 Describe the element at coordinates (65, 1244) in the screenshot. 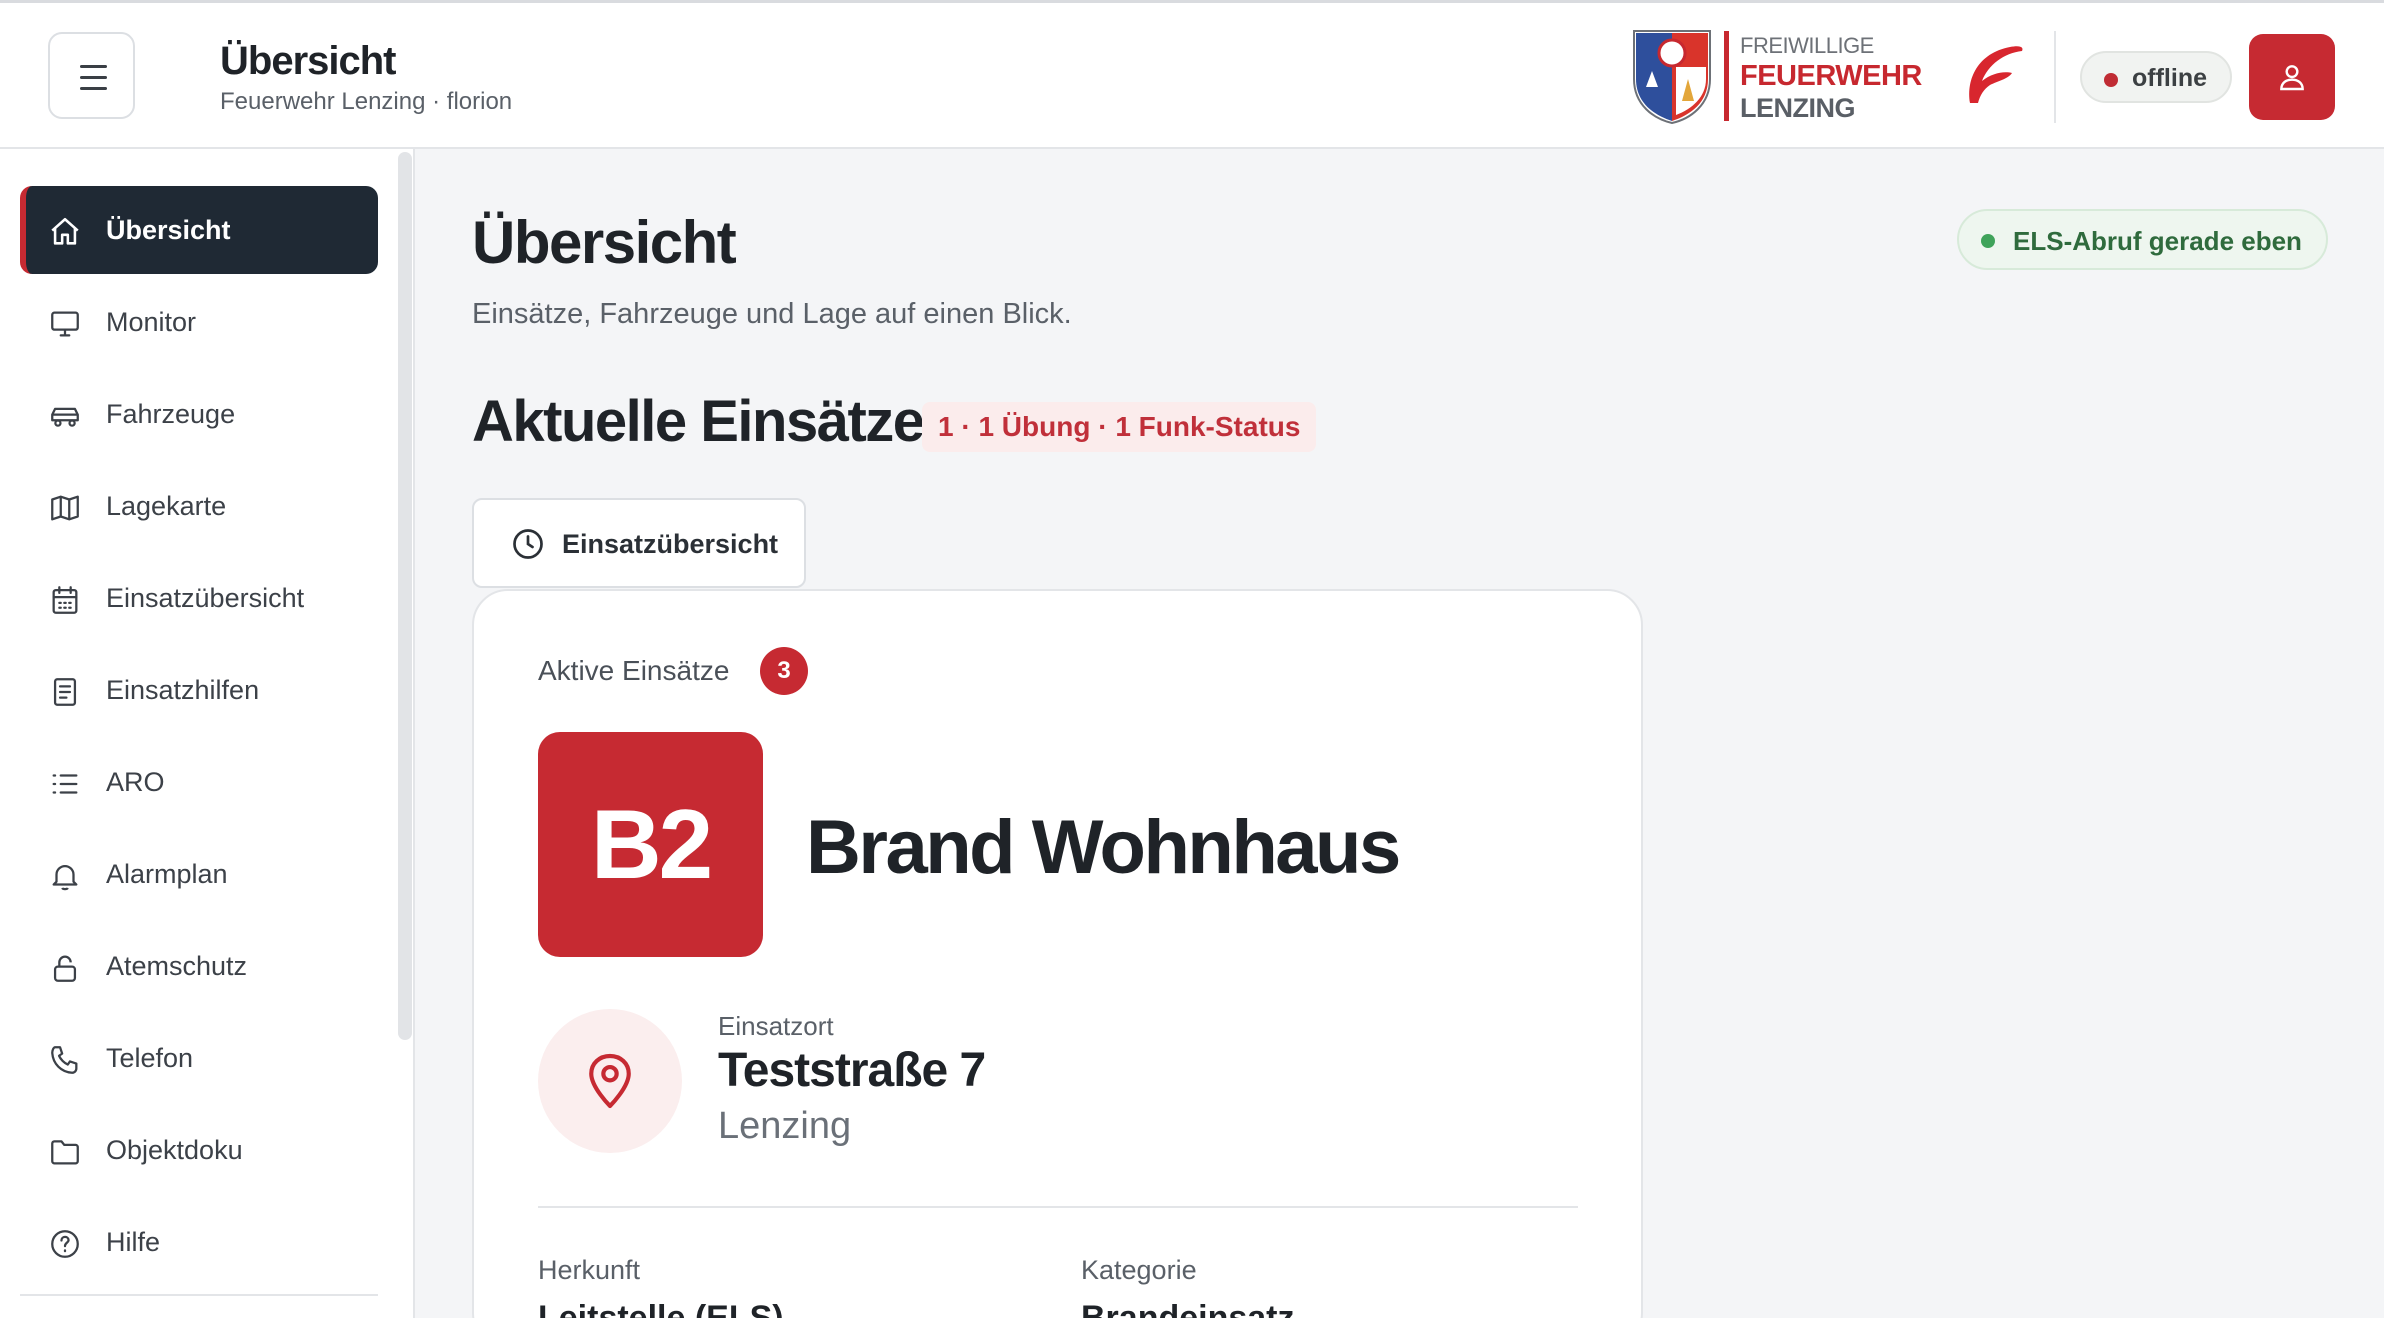

I see `help-icon` at that location.